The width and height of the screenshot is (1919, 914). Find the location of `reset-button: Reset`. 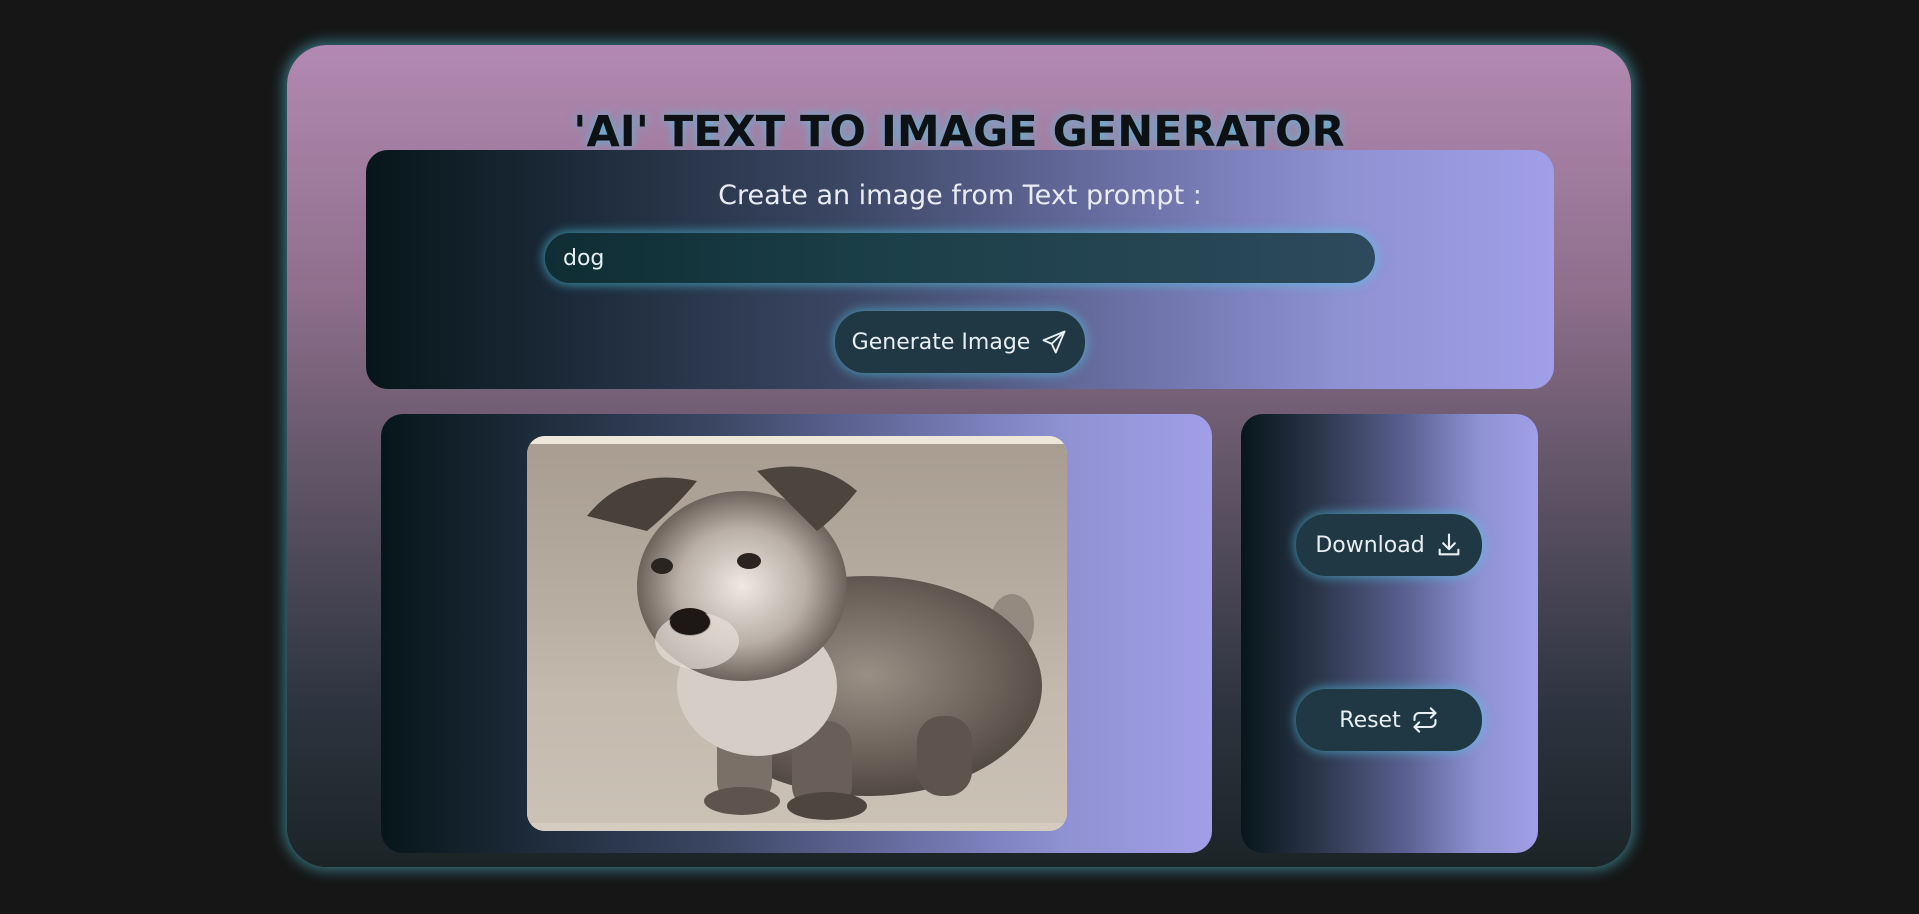

reset-button: Reset is located at coordinates (1389, 720).